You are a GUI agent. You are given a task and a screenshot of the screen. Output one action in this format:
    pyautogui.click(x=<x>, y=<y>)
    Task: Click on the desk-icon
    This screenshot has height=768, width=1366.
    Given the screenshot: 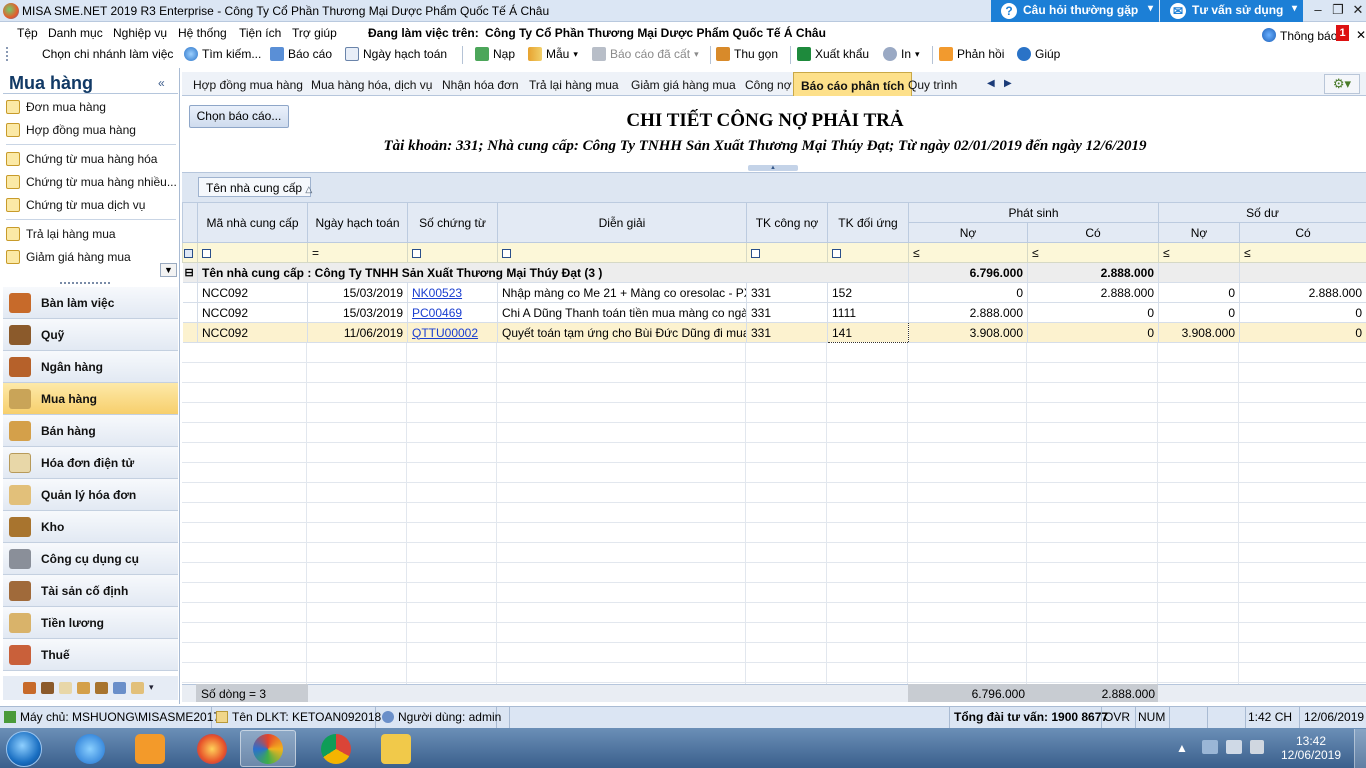 What is the action you would take?
    pyautogui.click(x=29, y=688)
    